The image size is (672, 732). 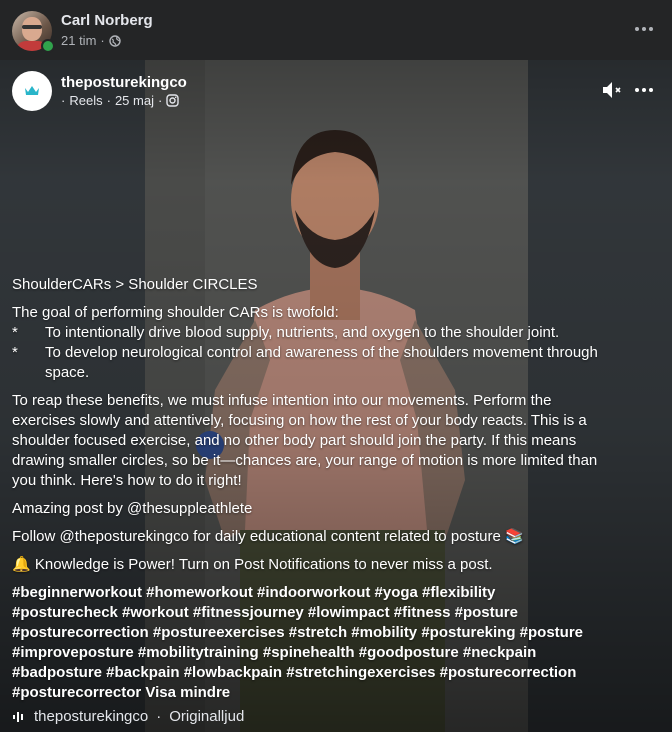 I want to click on audio-attribution: theposturekingco · Originalljud, so click(x=128, y=716).